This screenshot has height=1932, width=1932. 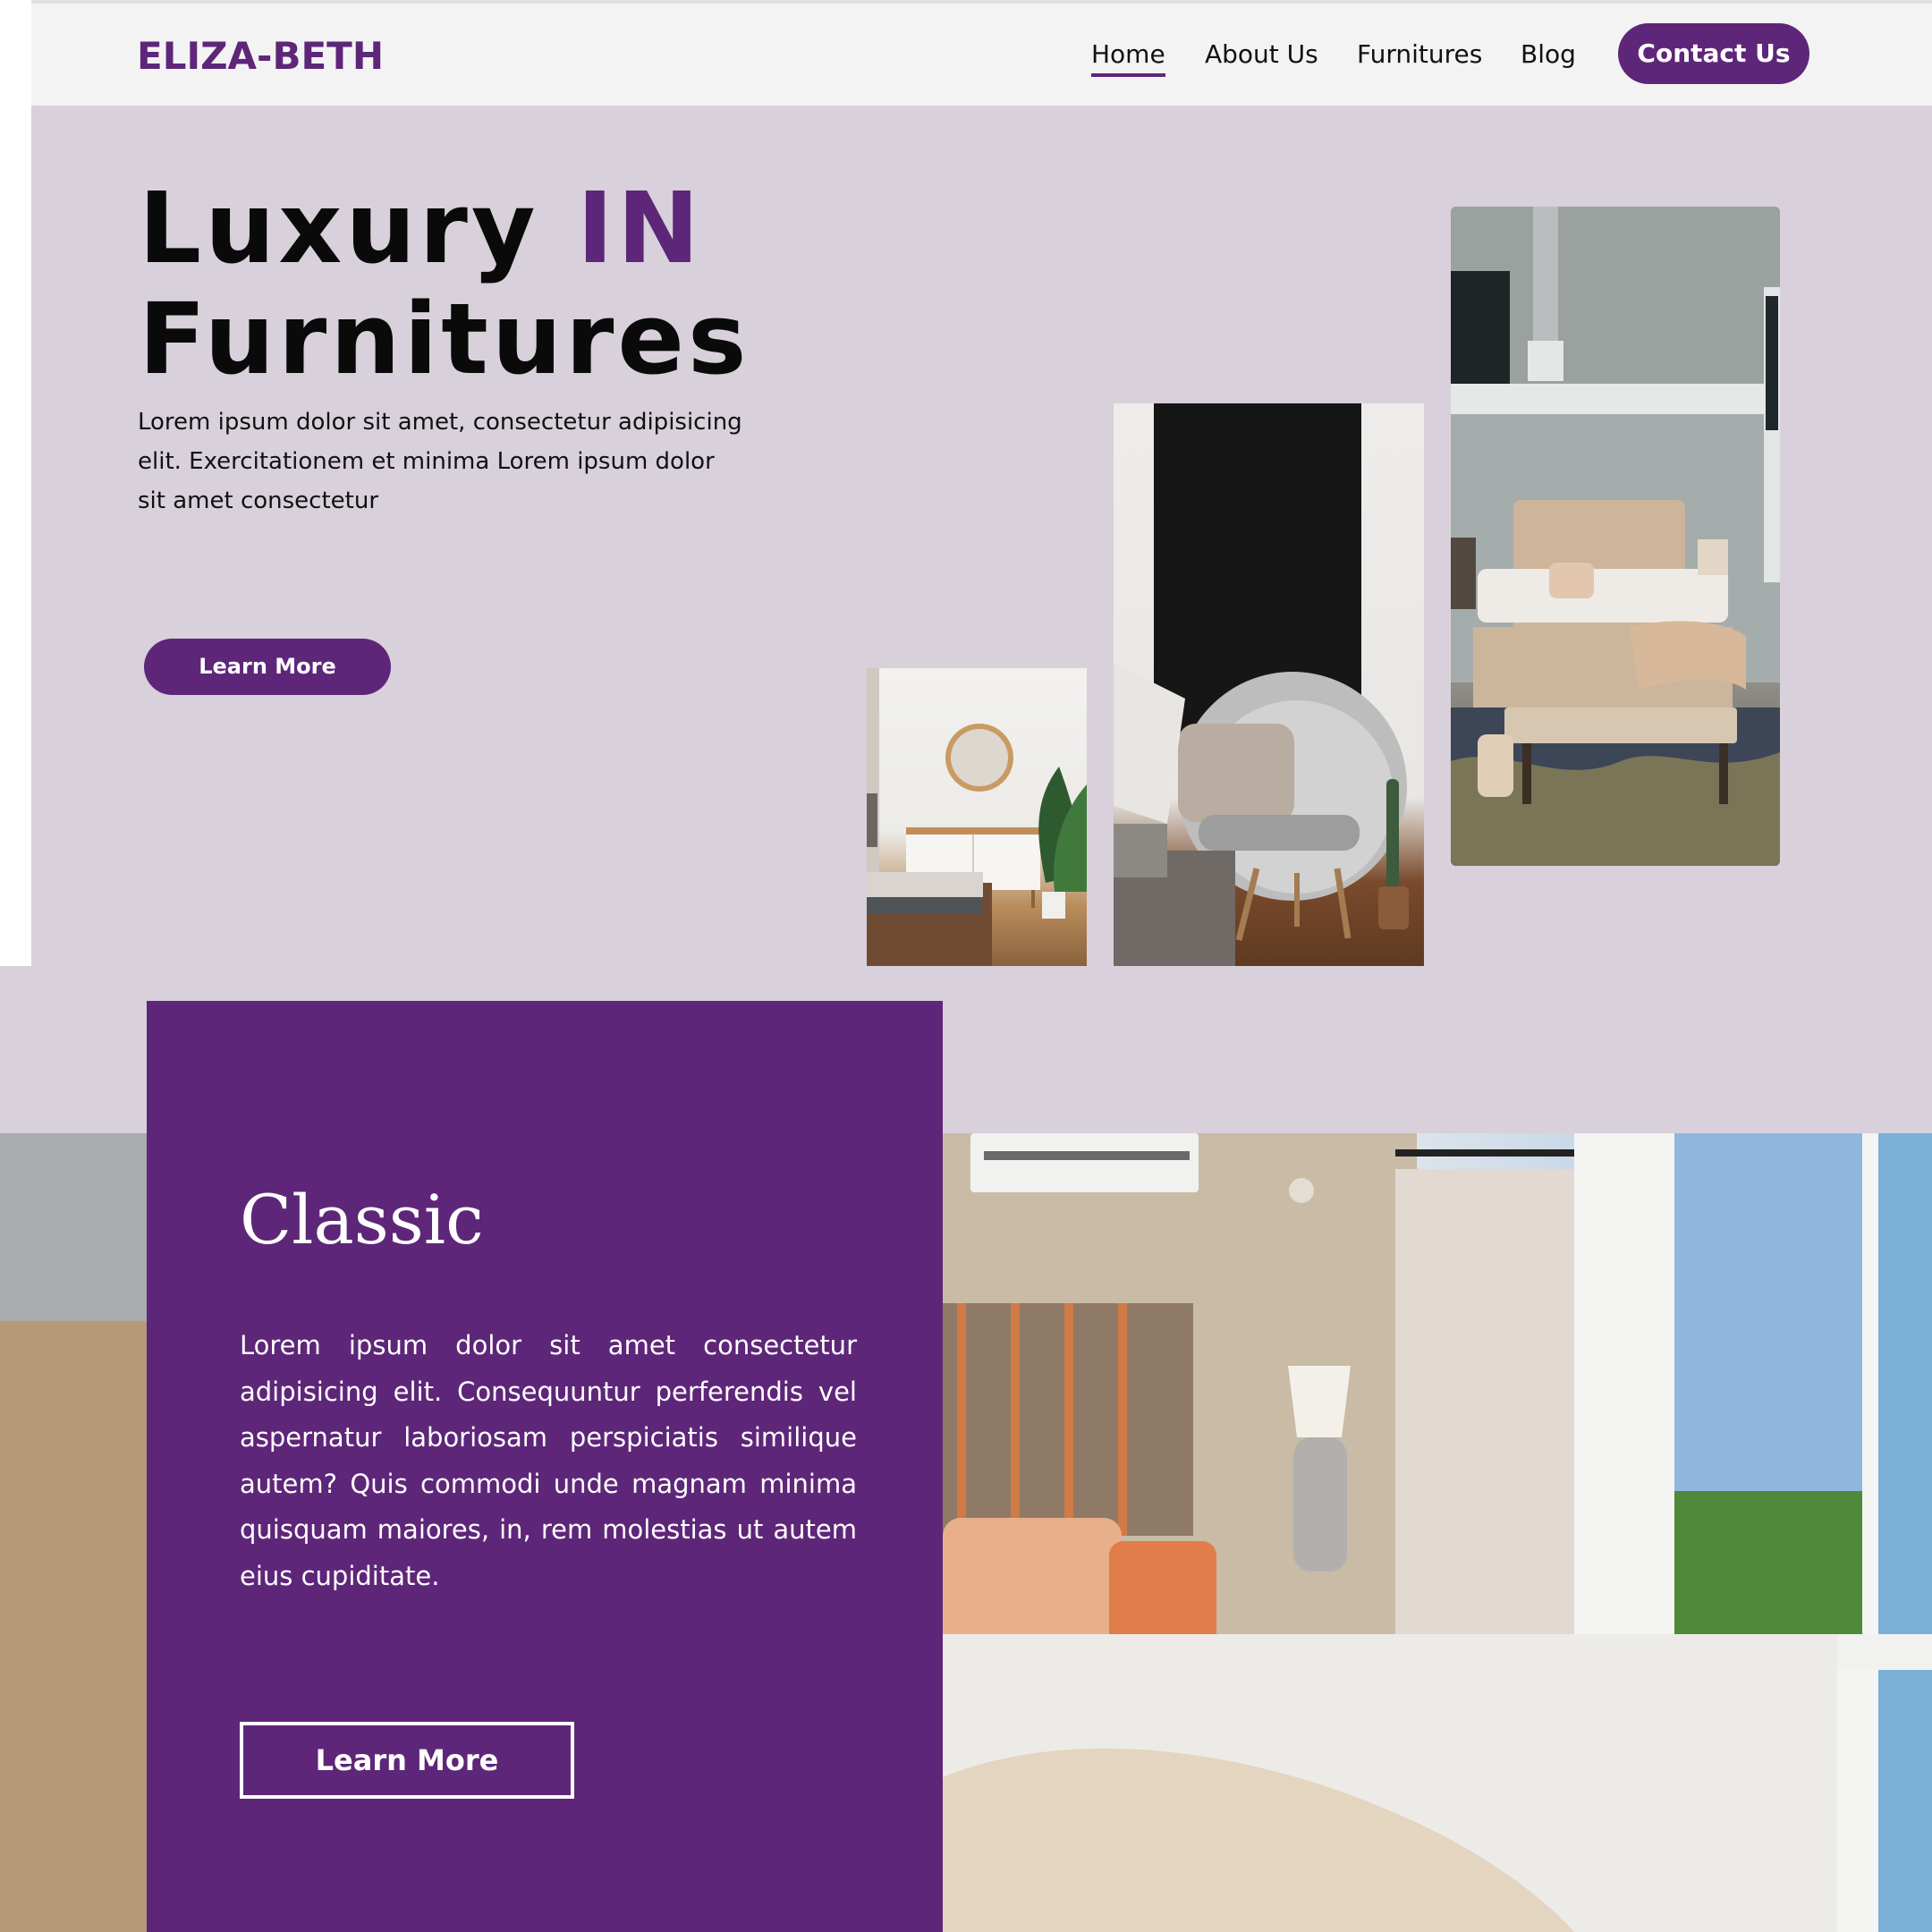 What do you see at coordinates (1419, 54) in the screenshot?
I see `nav-furnitures: Furnitures` at bounding box center [1419, 54].